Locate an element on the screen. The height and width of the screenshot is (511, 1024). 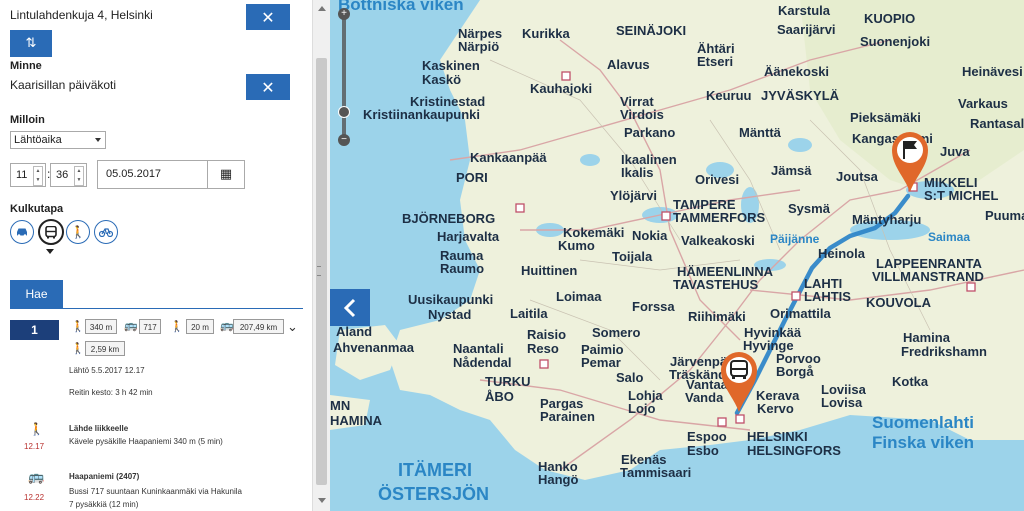
swap-icon: ⇅ is located at coordinates (31, 43).